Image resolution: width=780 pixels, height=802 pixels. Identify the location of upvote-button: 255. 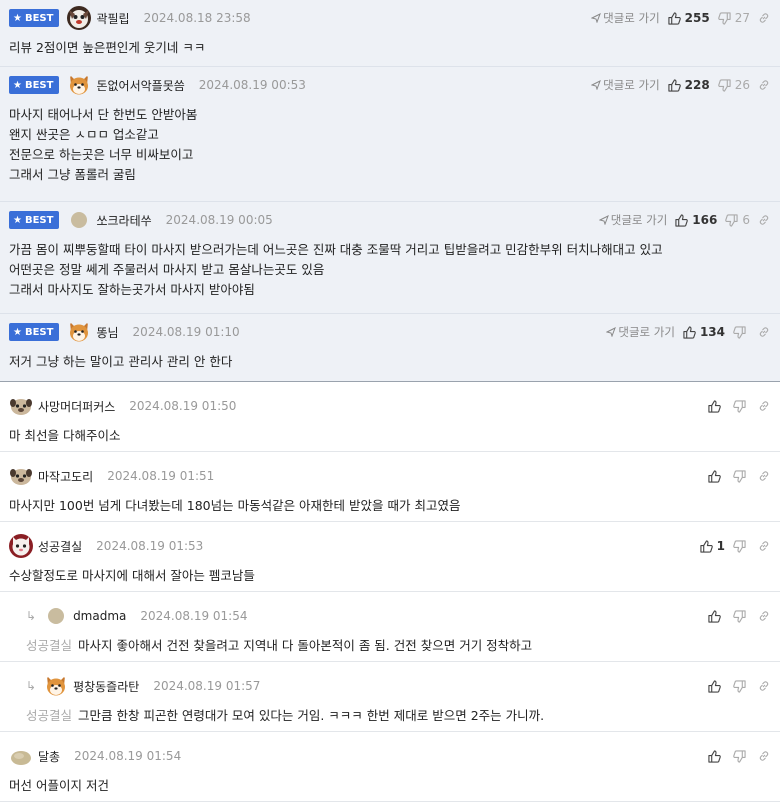
(689, 18).